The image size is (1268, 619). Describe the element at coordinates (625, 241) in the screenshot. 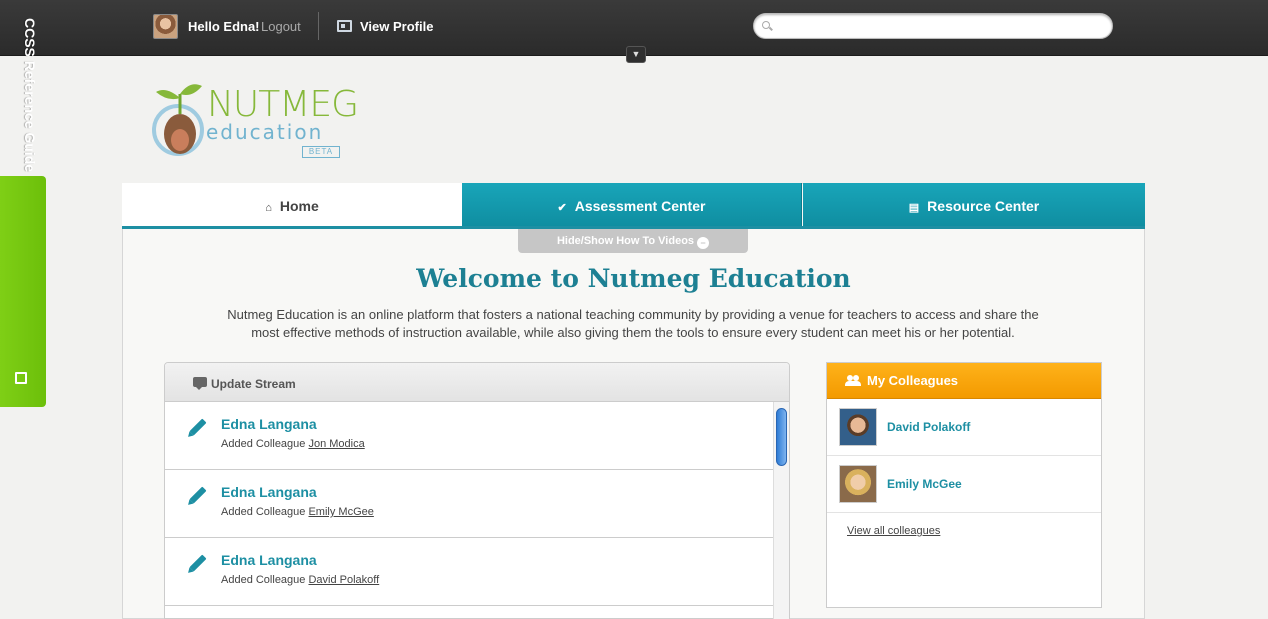

I see `hide-show-label: Hide/Show How To Videos` at that location.